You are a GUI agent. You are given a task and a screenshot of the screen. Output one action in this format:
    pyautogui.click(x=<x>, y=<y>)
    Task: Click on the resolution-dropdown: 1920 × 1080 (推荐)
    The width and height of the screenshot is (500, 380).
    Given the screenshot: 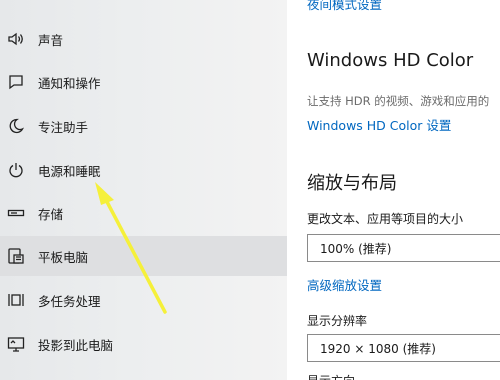 What is the action you would take?
    pyautogui.click(x=403, y=348)
    